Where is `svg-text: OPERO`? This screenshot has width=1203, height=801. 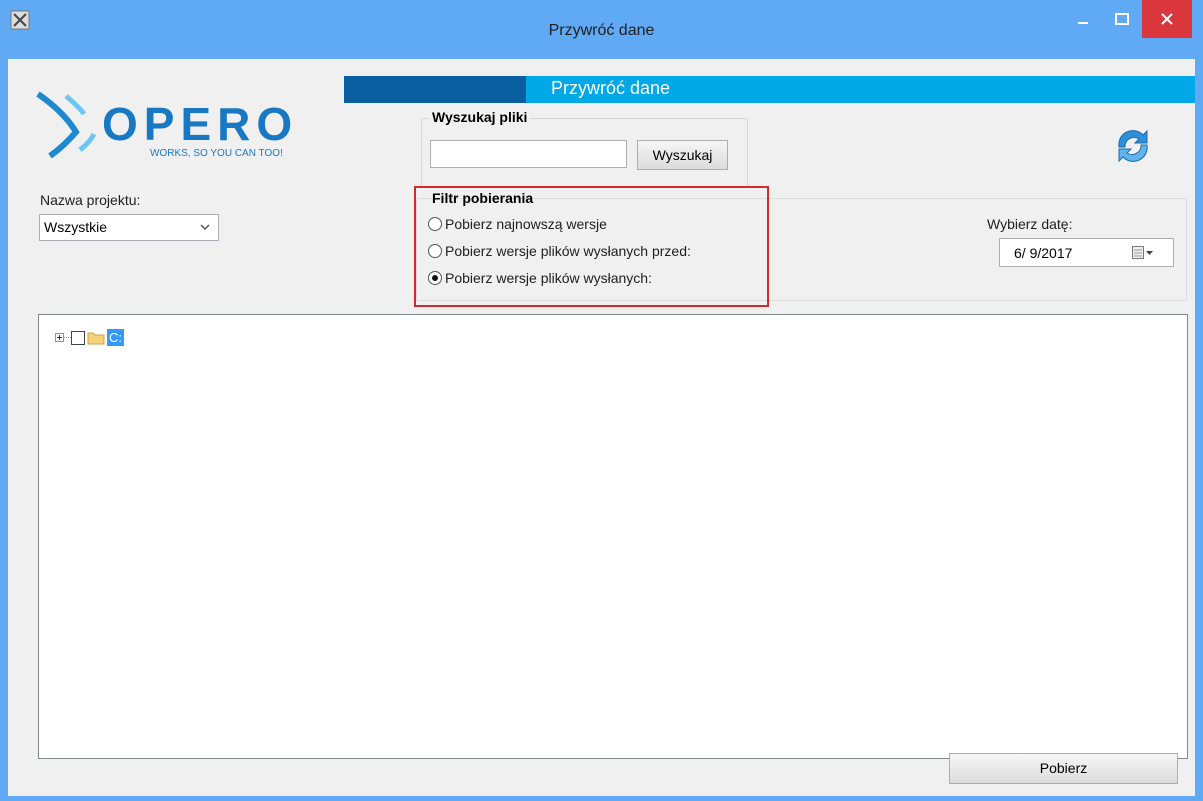 svg-text: OPERO is located at coordinates (200, 124).